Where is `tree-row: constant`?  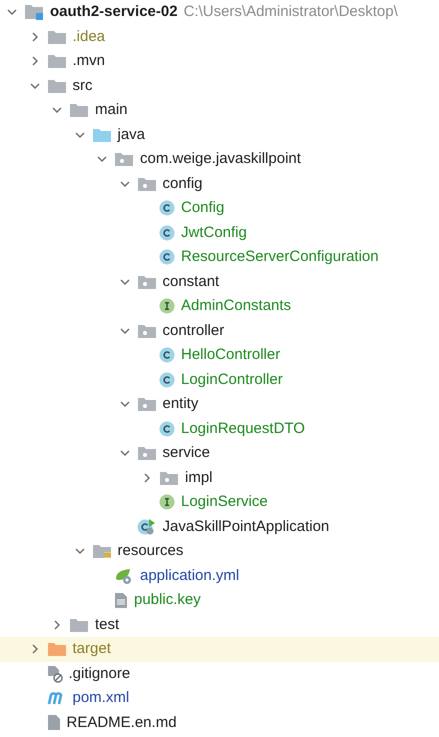 tree-row: constant is located at coordinates (219, 282).